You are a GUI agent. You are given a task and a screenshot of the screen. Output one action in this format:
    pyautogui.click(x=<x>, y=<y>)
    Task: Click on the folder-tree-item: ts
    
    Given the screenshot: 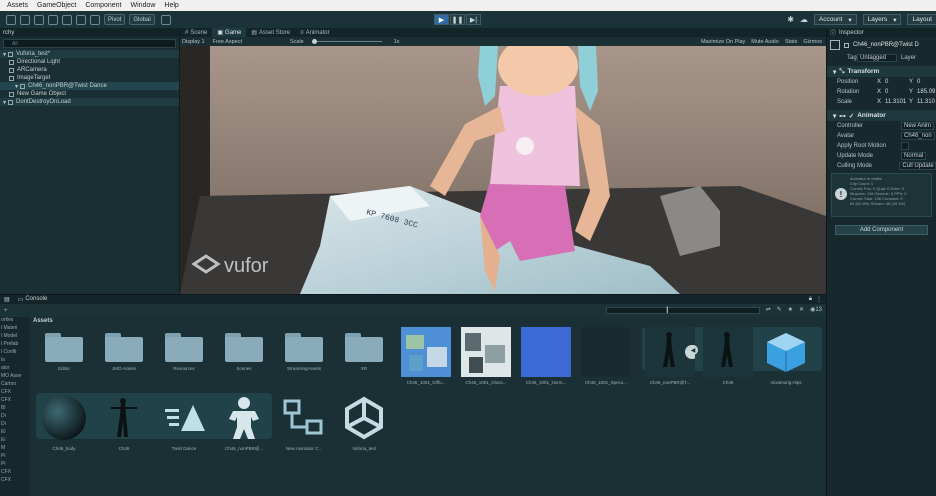 What is the action you would take?
    pyautogui.click(x=15, y=361)
    